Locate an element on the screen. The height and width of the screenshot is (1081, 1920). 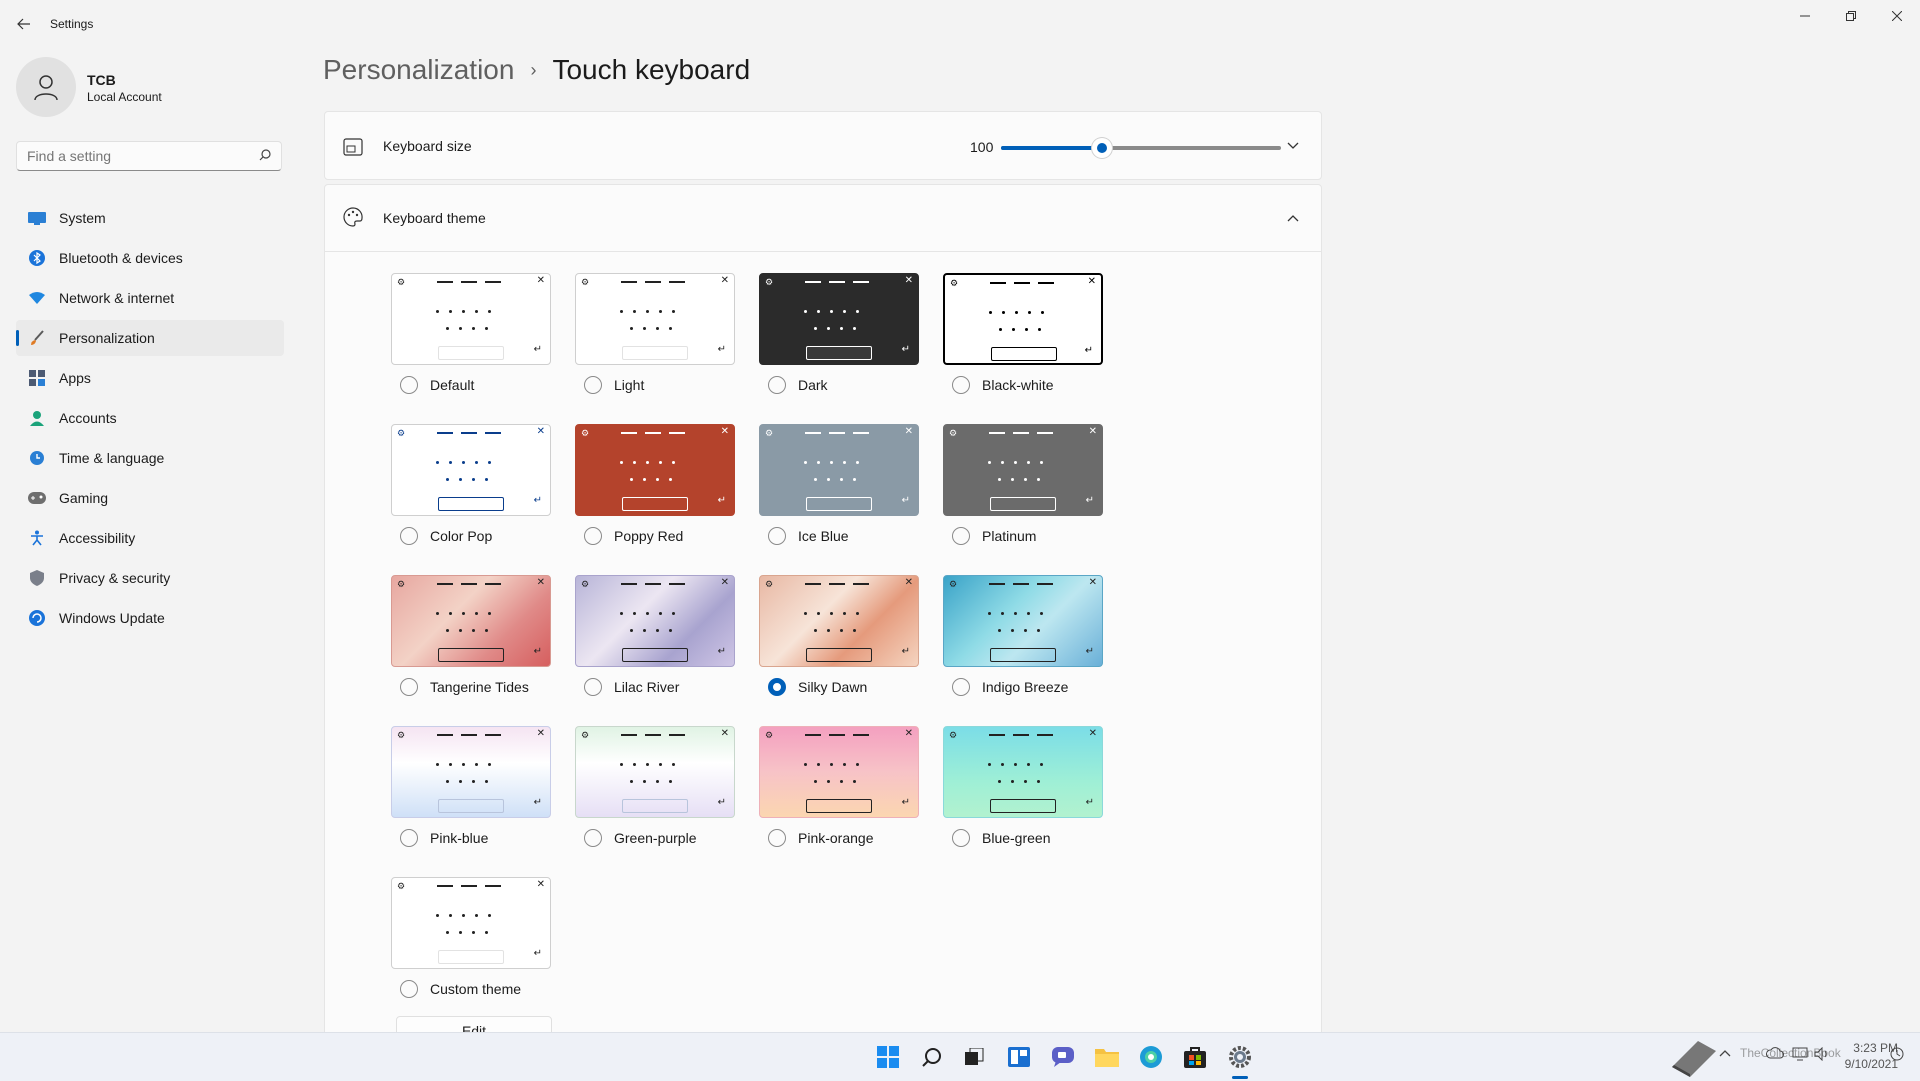
theme-option-ice-blue: ⚙ ✕ ↵ Ice Blue is located at coordinates (839, 484).